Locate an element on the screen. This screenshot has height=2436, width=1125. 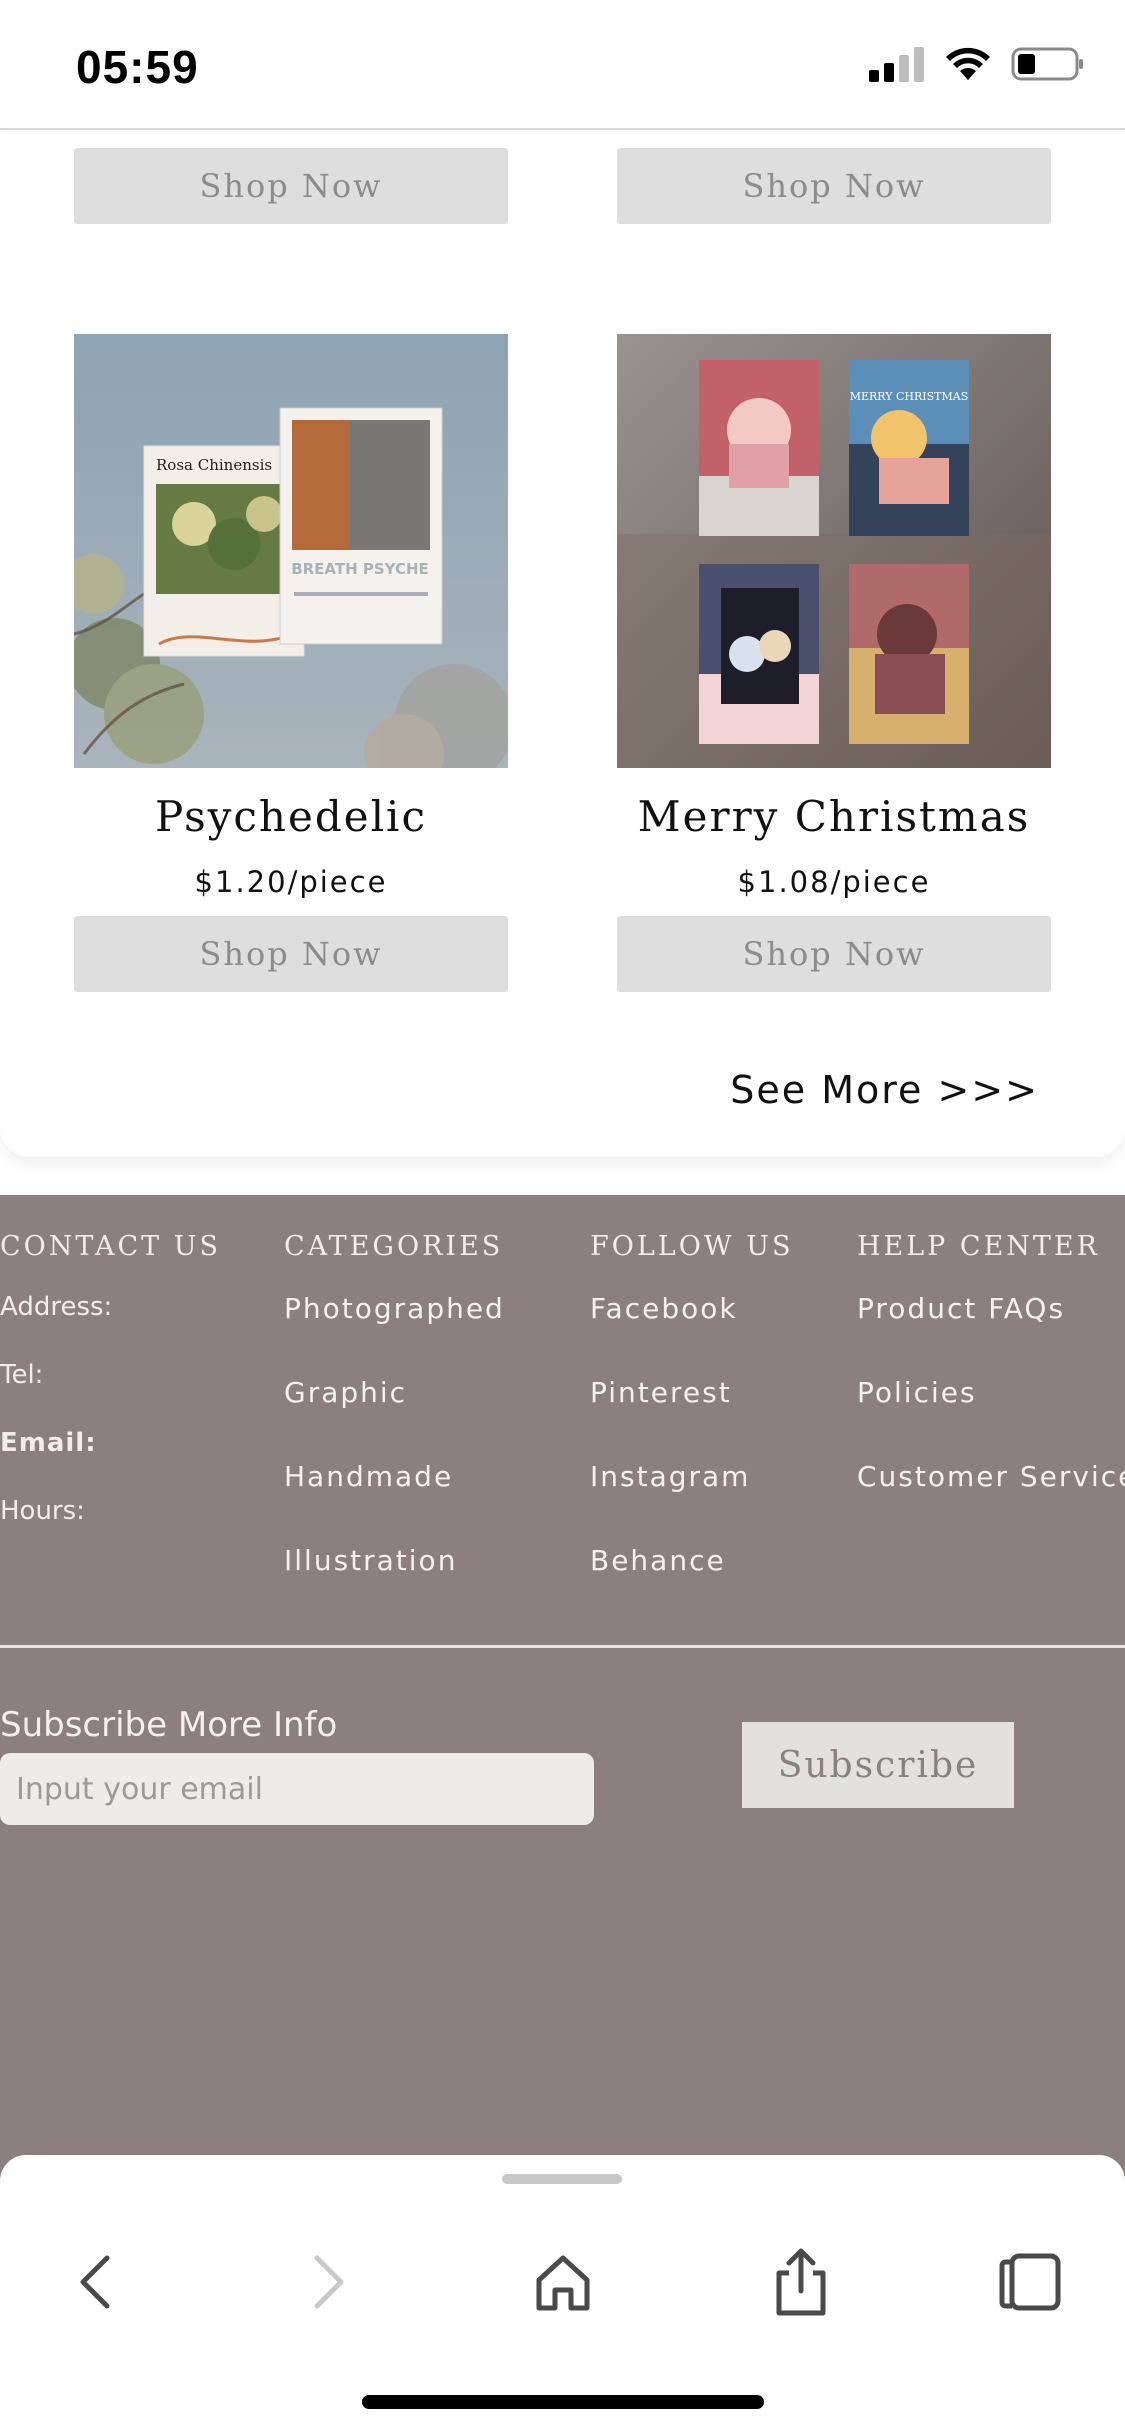
contact-address: Address: is located at coordinates (56, 1307).